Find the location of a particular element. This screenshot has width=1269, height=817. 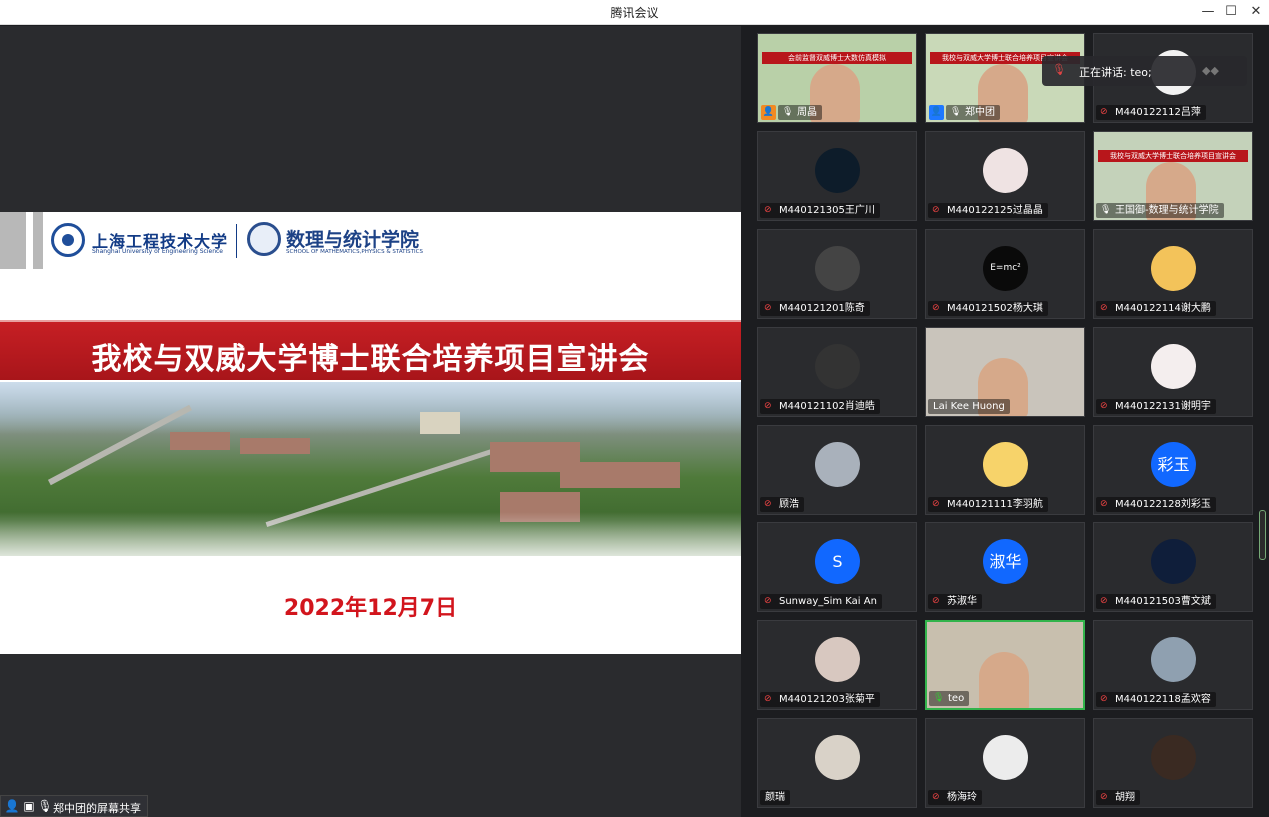

maximize-button: ☐ is located at coordinates (1231, 12).